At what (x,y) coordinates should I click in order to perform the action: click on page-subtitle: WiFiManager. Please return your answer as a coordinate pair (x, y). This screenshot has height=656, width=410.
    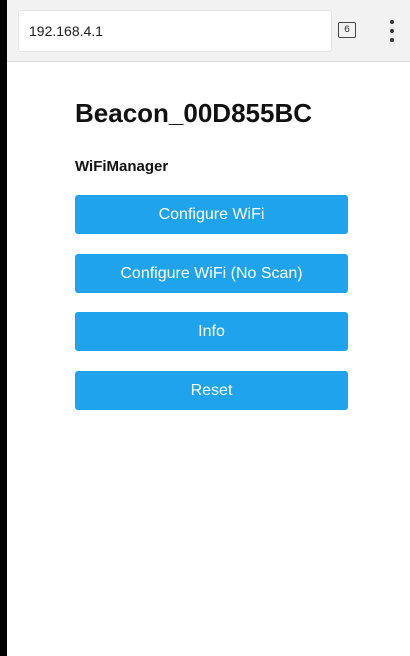
    Looking at the image, I should click on (122, 166).